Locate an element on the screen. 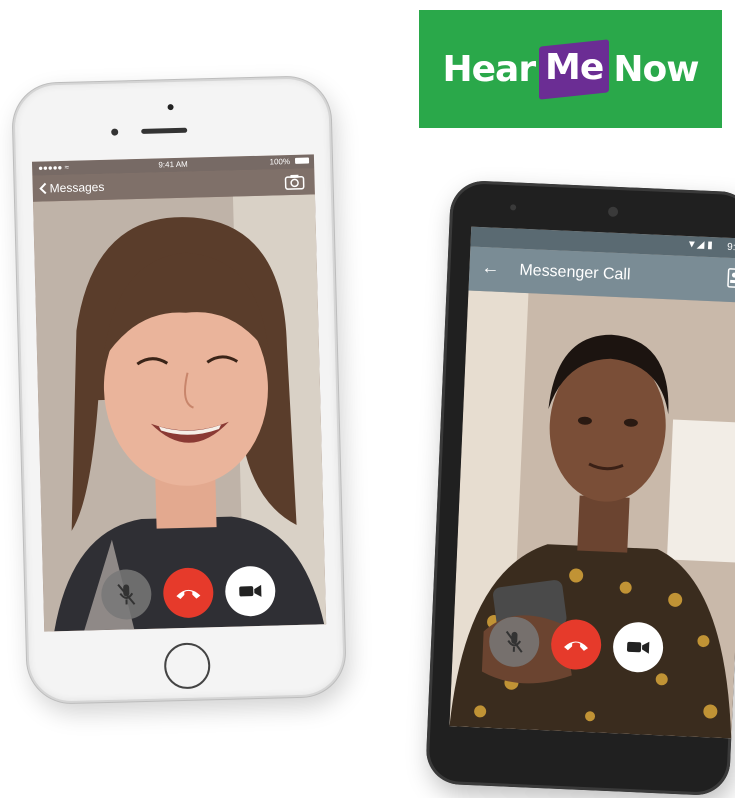 The image size is (735, 798). contact-card-icon is located at coordinates (731, 278).